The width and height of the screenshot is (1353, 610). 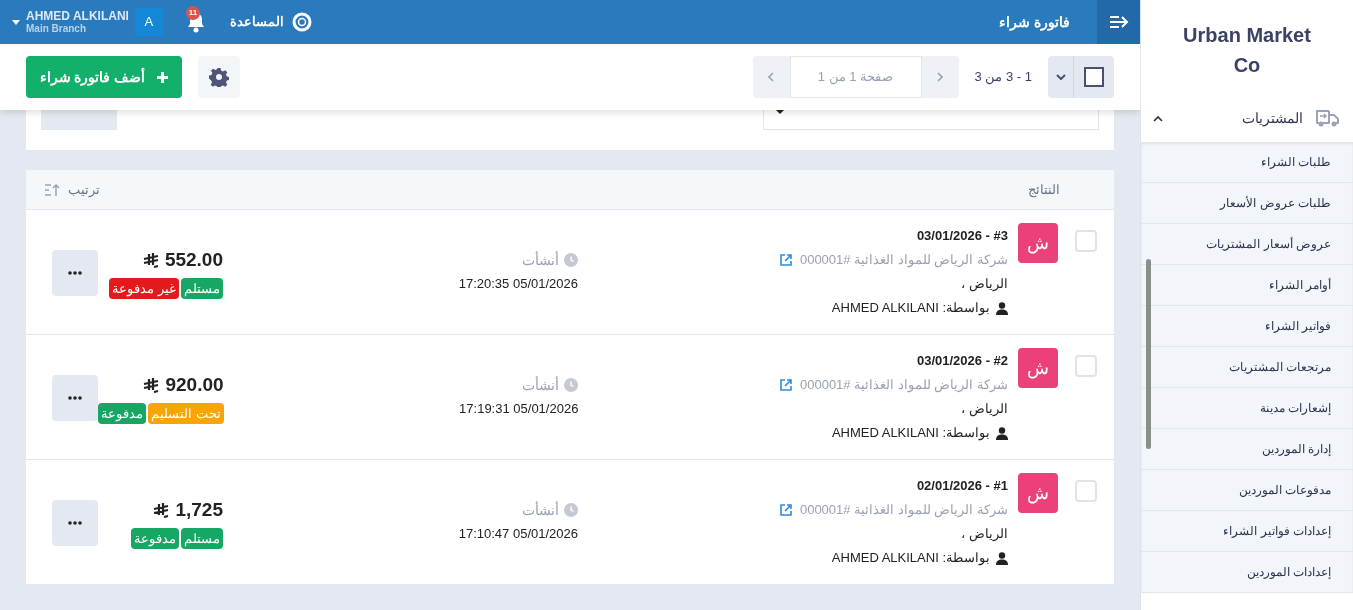 I want to click on collapse-icon, so click(x=1118, y=22).